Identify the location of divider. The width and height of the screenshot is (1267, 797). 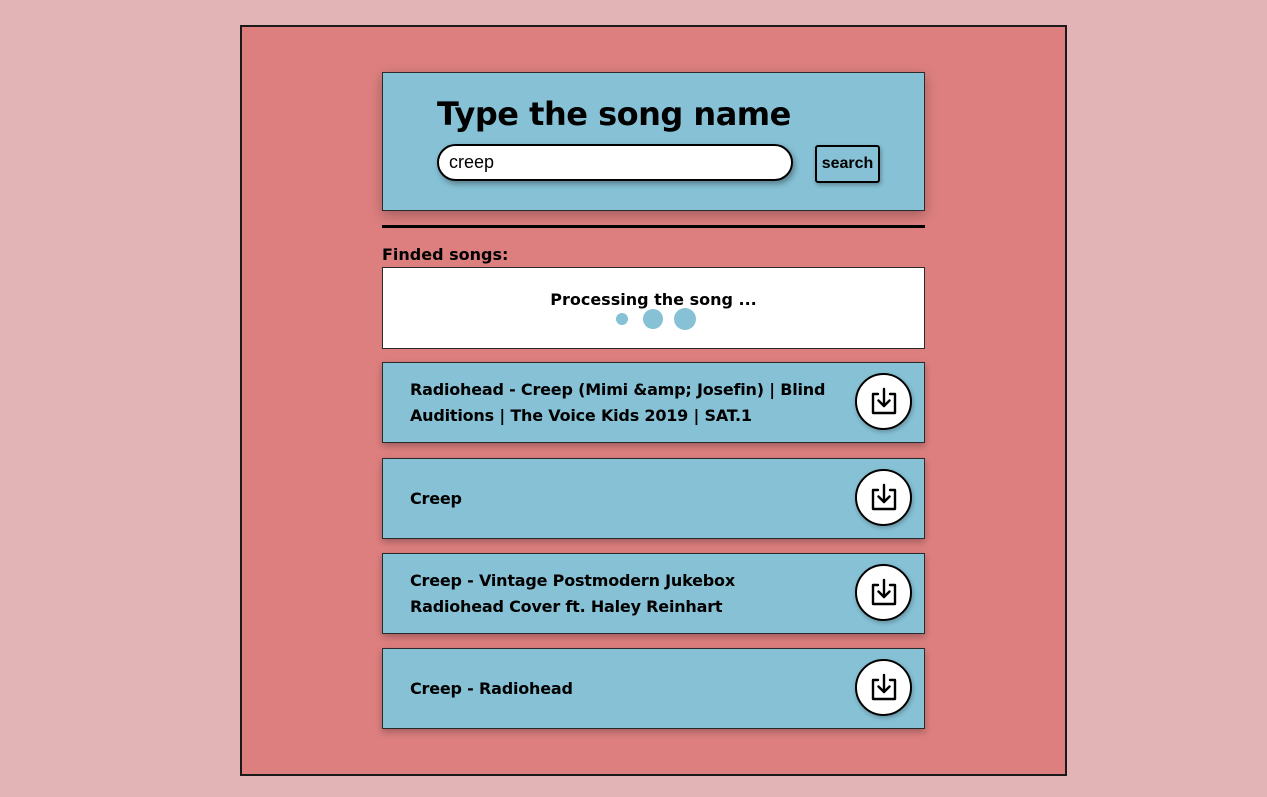
(653, 226).